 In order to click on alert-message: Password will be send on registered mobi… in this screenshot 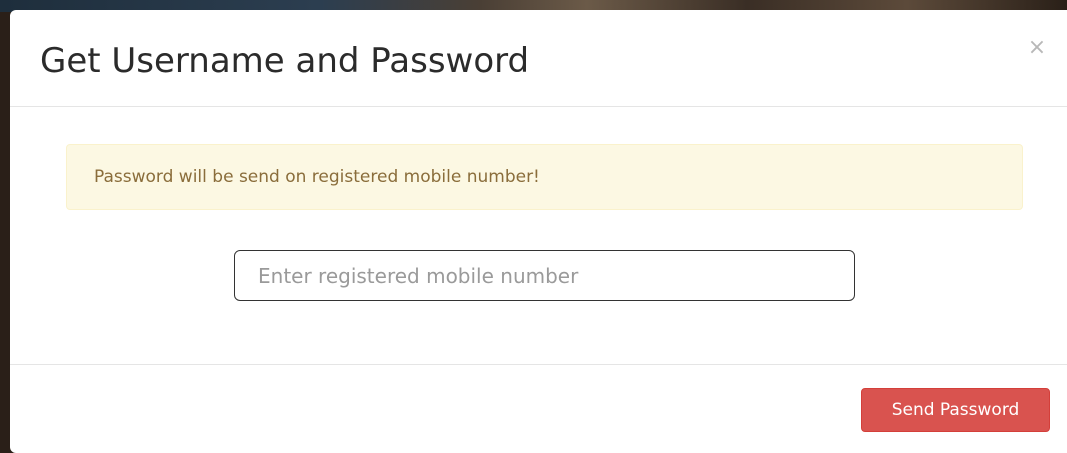, I will do `click(317, 177)`.